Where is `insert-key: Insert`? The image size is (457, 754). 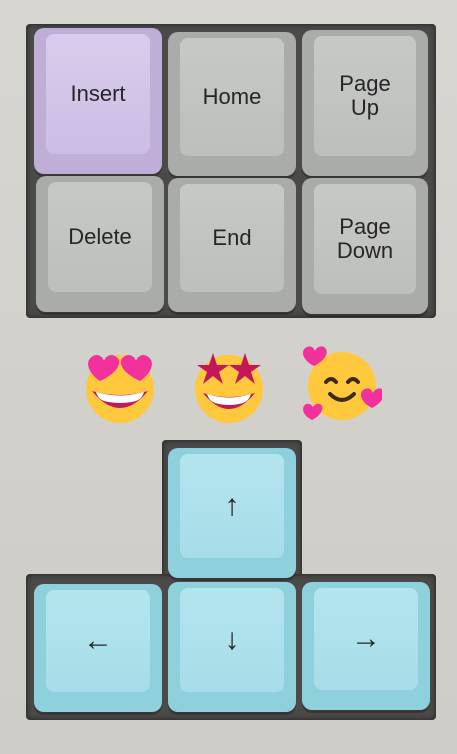
insert-key: Insert is located at coordinates (98, 101).